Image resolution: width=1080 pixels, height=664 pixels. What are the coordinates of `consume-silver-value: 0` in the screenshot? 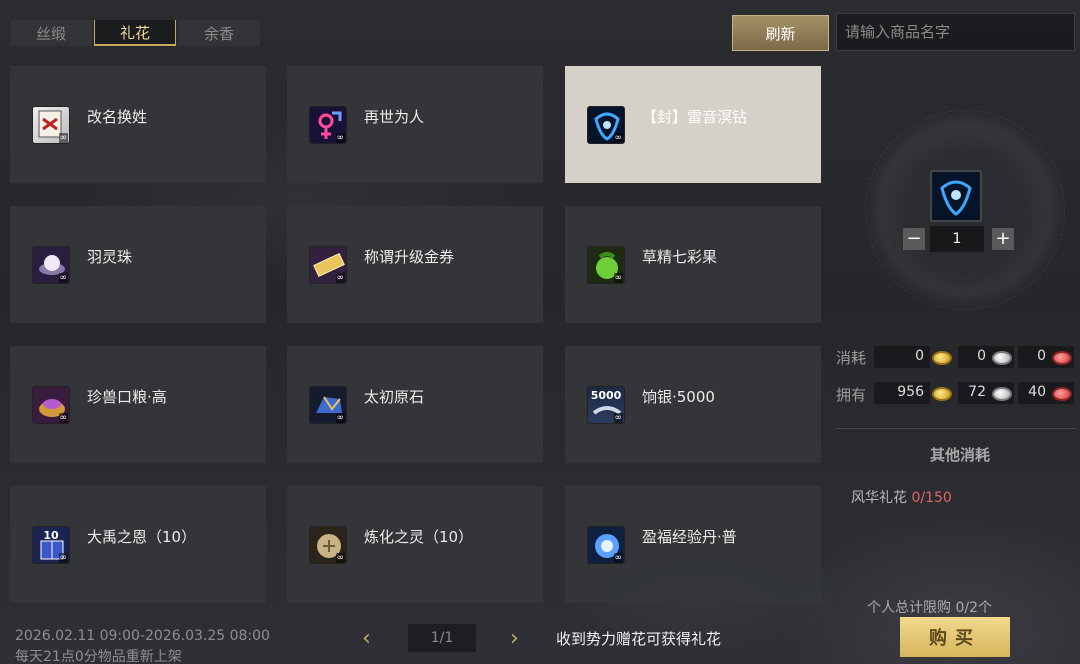 It's located at (981, 356).